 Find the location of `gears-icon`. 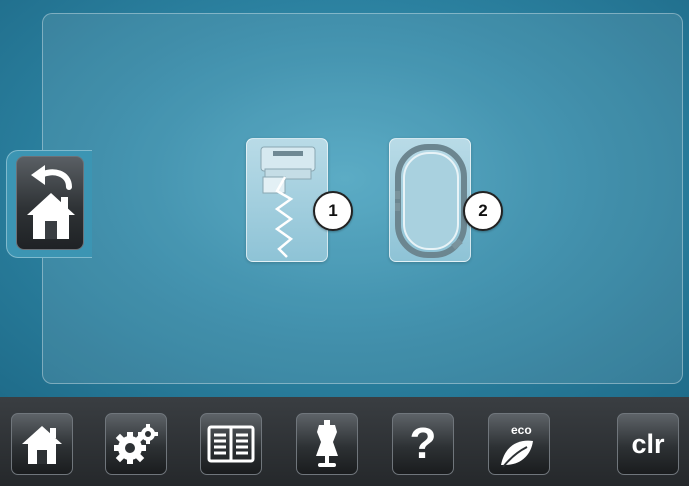

gears-icon is located at coordinates (136, 444).